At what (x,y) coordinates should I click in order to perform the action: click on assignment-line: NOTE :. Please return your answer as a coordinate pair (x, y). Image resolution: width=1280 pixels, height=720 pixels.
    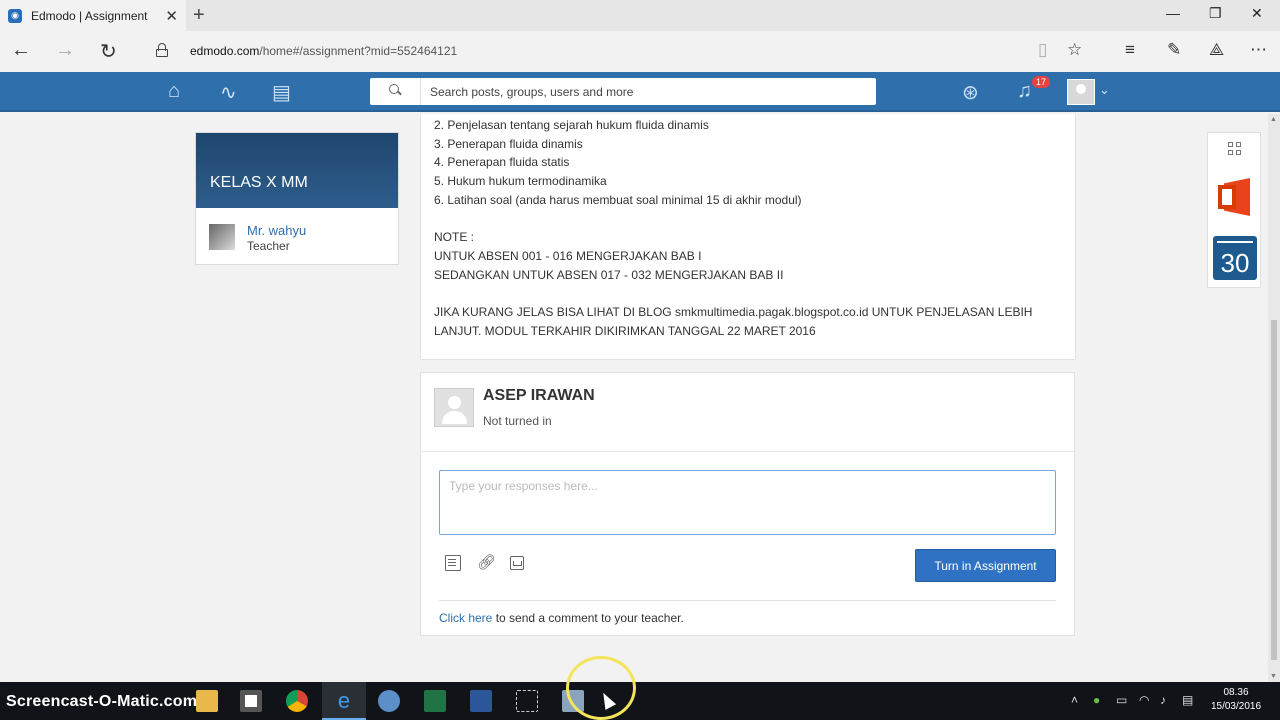
    Looking at the image, I should click on (454, 237).